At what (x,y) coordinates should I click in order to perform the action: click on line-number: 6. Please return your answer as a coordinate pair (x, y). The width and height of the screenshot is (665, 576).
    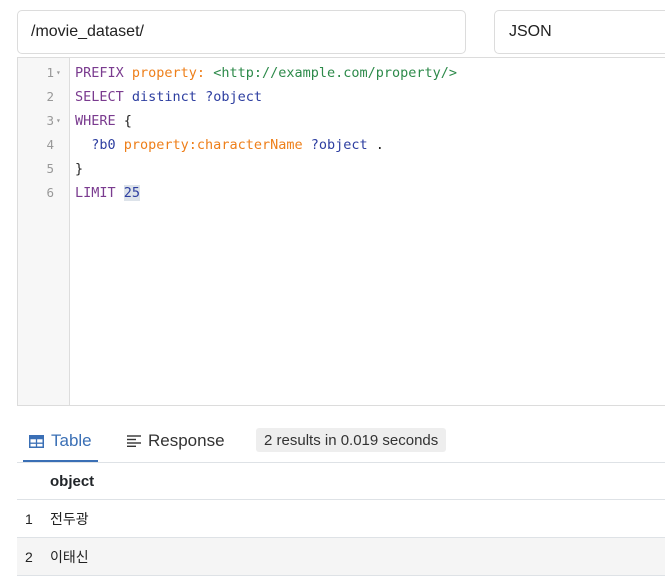
    Looking at the image, I should click on (50, 192).